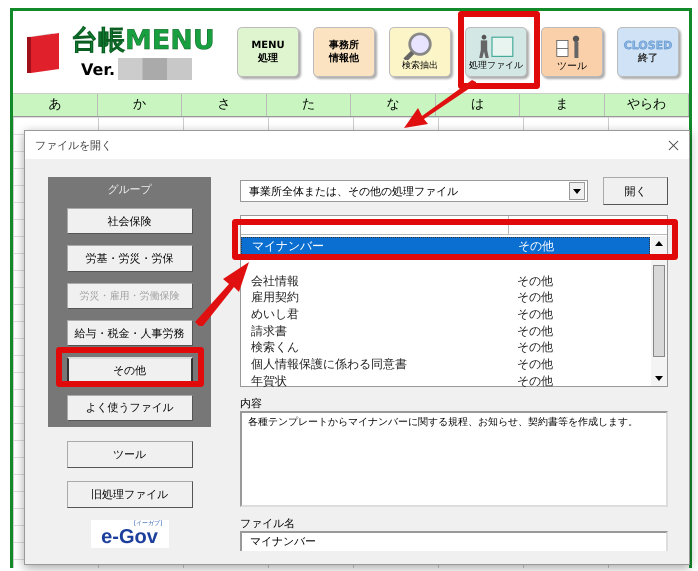 Image resolution: width=698 pixels, height=571 pixels. Describe the element at coordinates (445, 381) in the screenshot. I see `file-list-row: 年賀状 その他` at that location.